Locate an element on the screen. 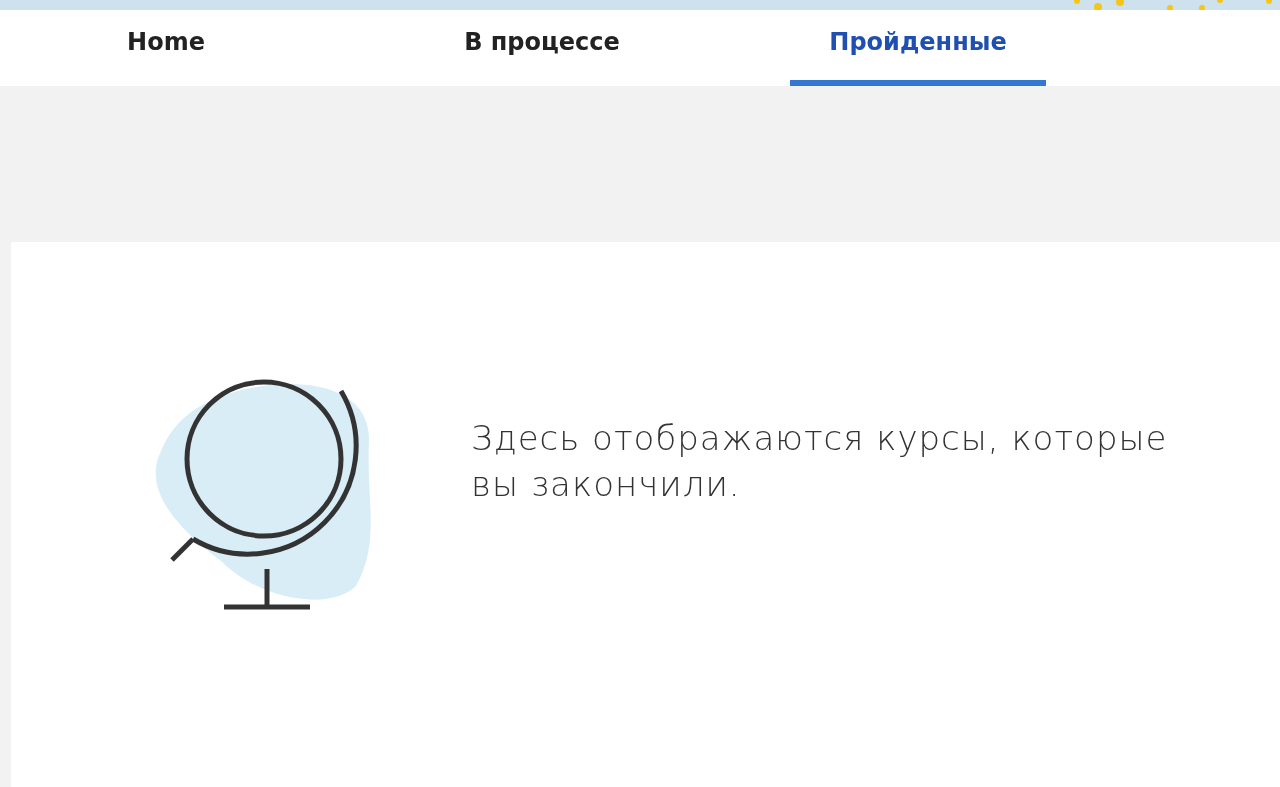 This screenshot has height=787, width=1280. tab: В процессе is located at coordinates (542, 48).